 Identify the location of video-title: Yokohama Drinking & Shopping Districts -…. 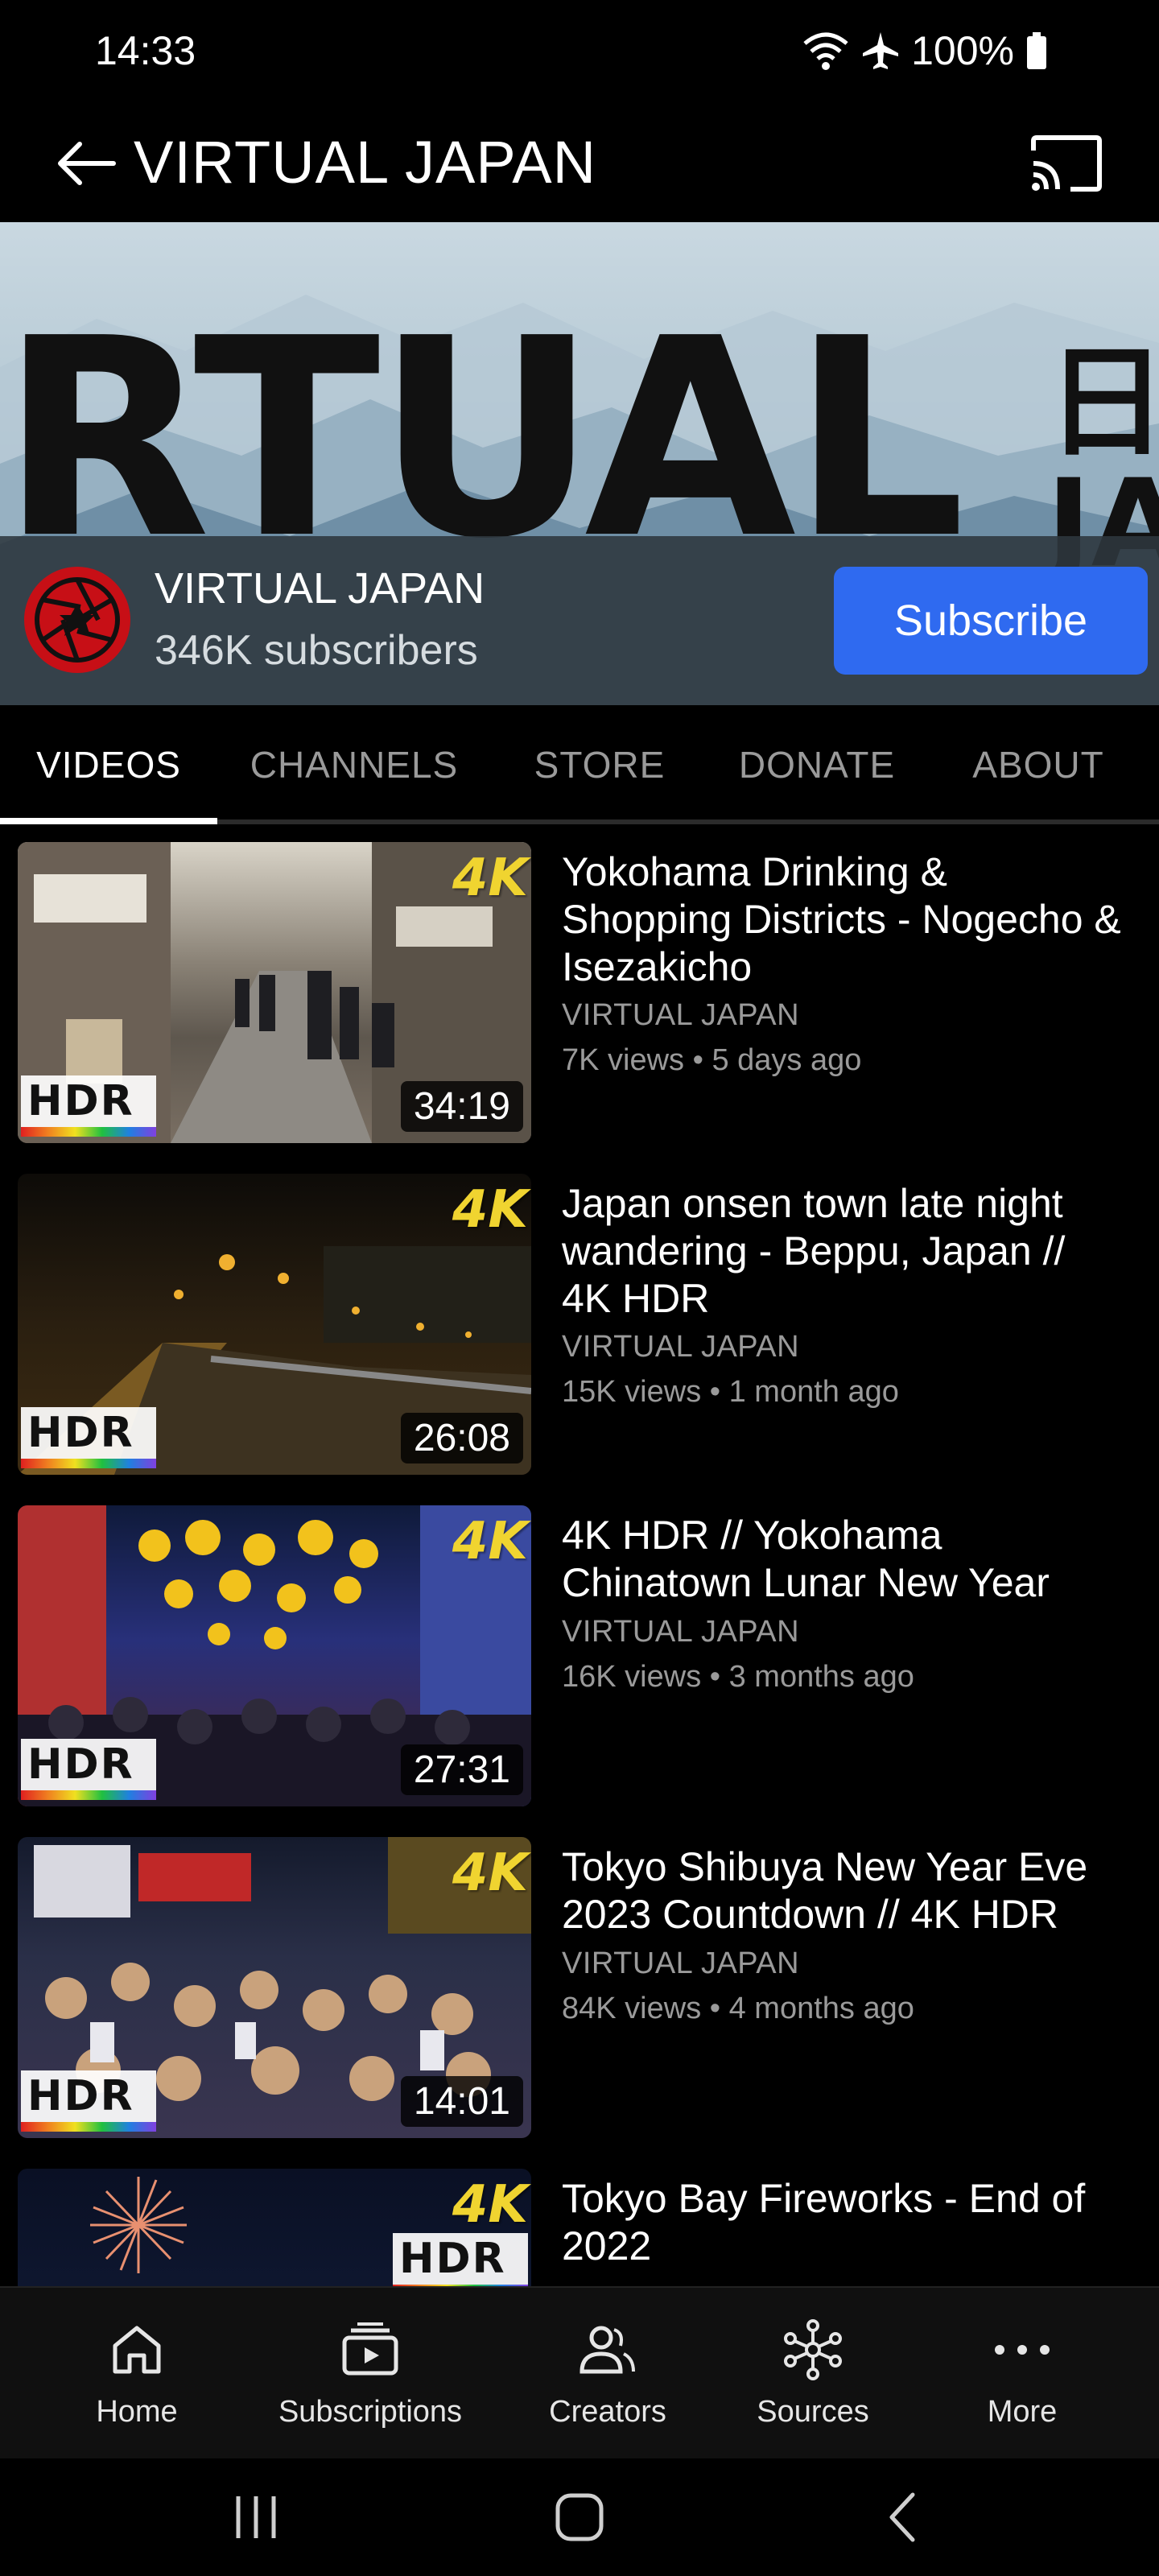
(843, 919).